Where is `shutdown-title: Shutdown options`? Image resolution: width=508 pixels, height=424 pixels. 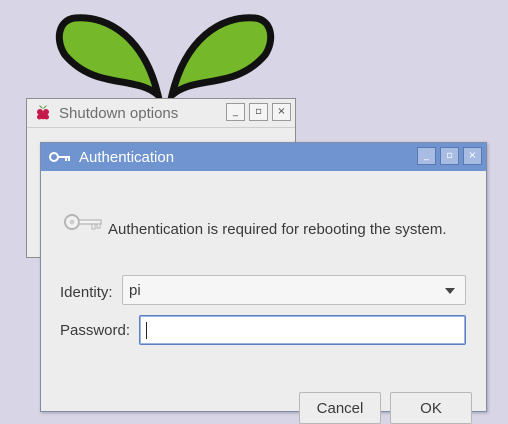 shutdown-title: Shutdown options is located at coordinates (119, 113).